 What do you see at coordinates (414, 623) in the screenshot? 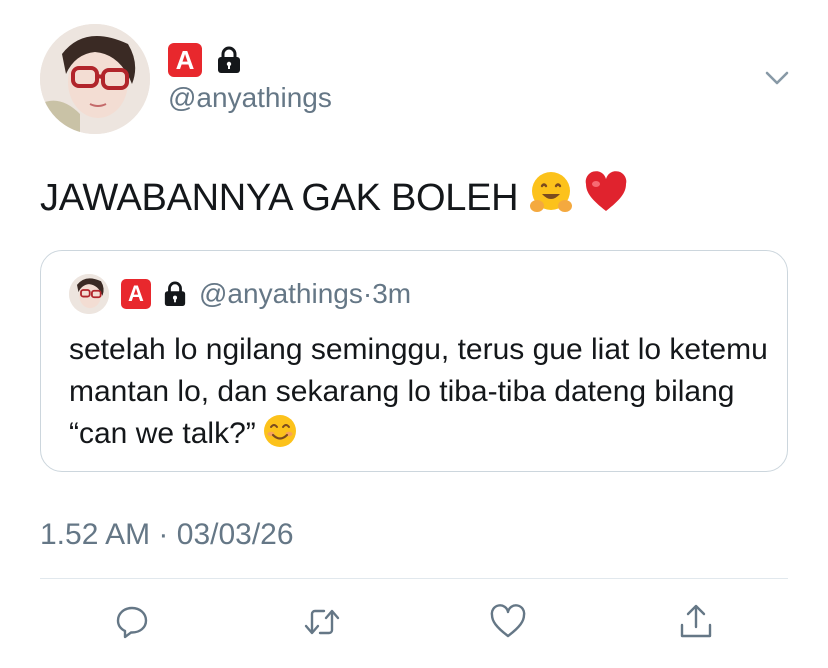
I see `action-bar` at bounding box center [414, 623].